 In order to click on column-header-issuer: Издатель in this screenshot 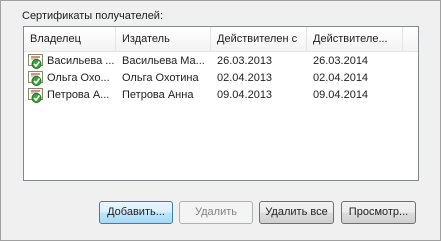, I will do `click(163, 39)`.